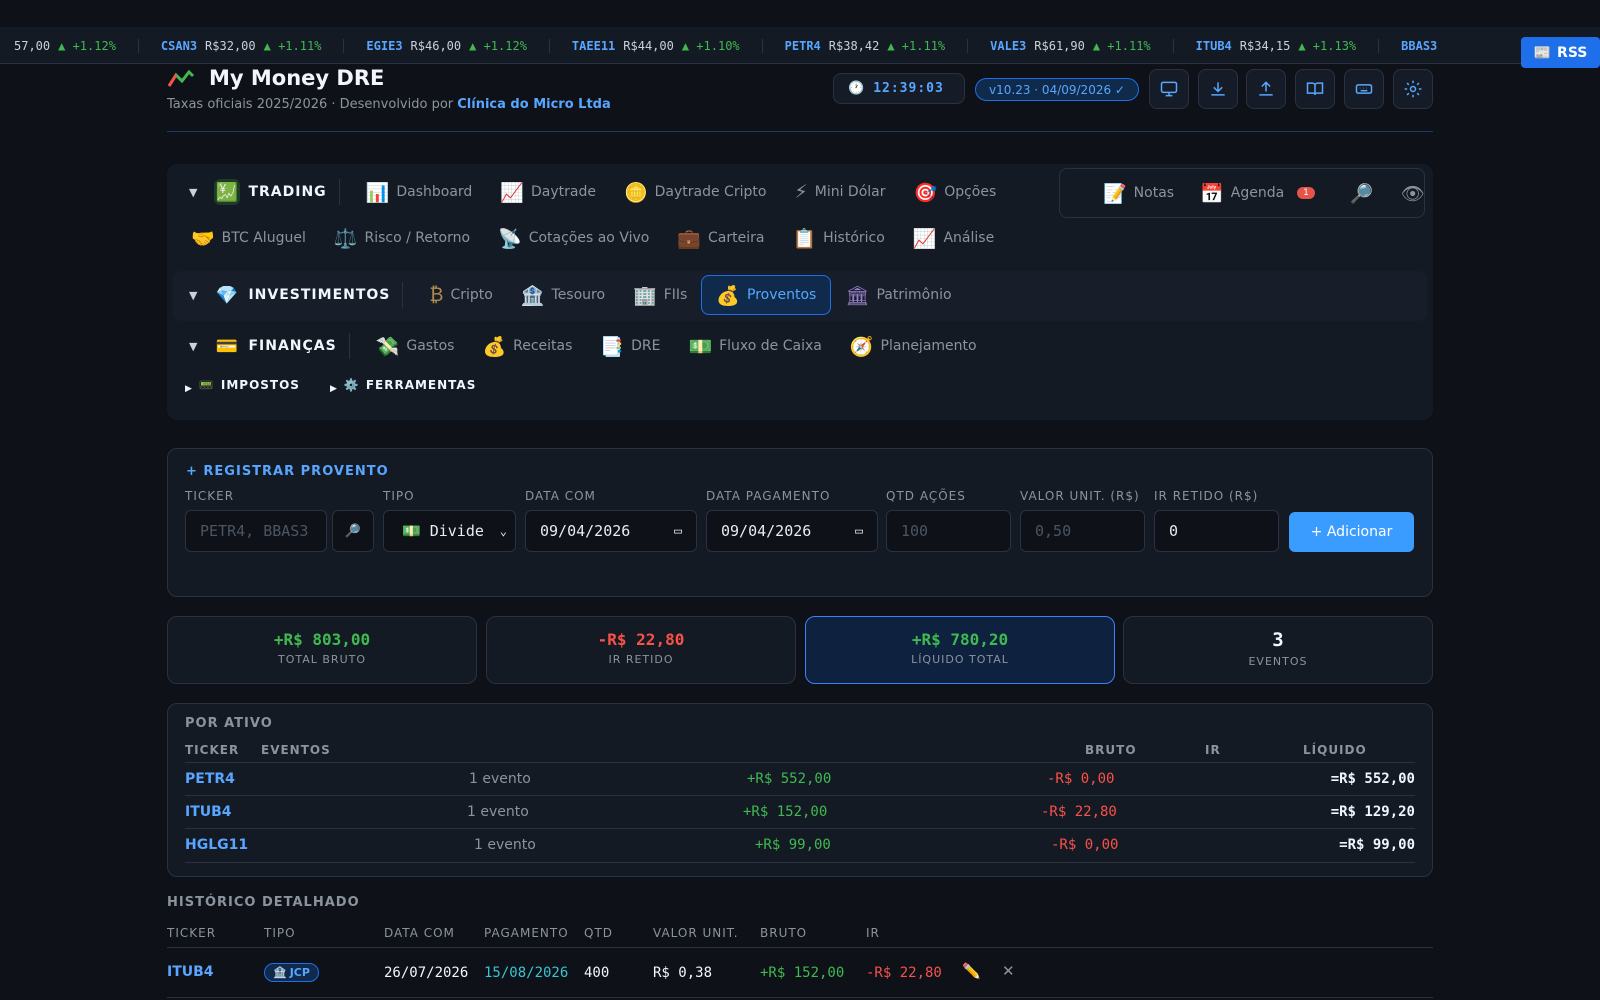 The height and width of the screenshot is (1000, 1600). Describe the element at coordinates (792, 531) in the screenshot. I see `data-pagamento-input: 09/04/2026 ▭` at that location.